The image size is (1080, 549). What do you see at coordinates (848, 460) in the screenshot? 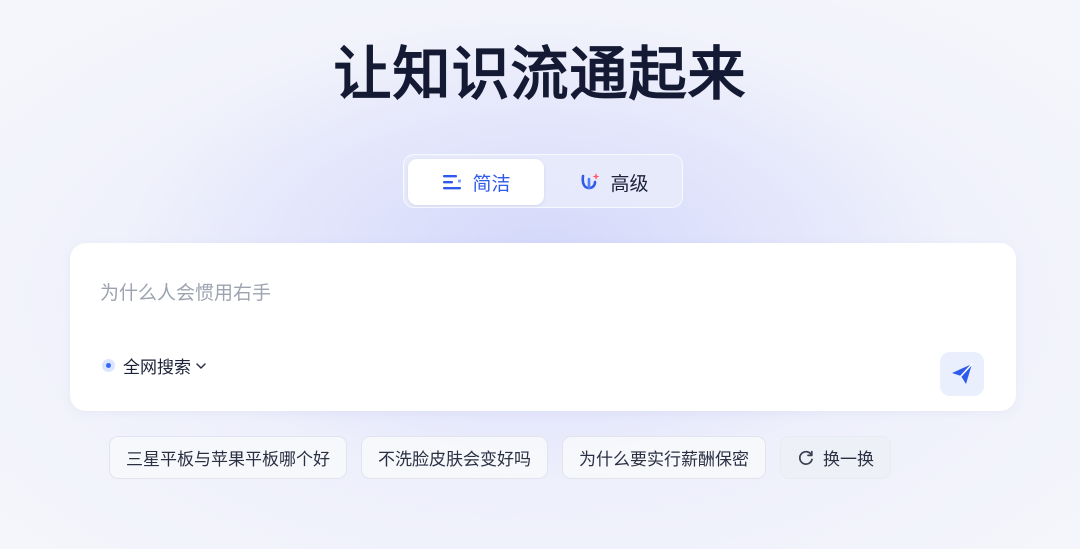
I see `refresh-label: 换一换` at bounding box center [848, 460].